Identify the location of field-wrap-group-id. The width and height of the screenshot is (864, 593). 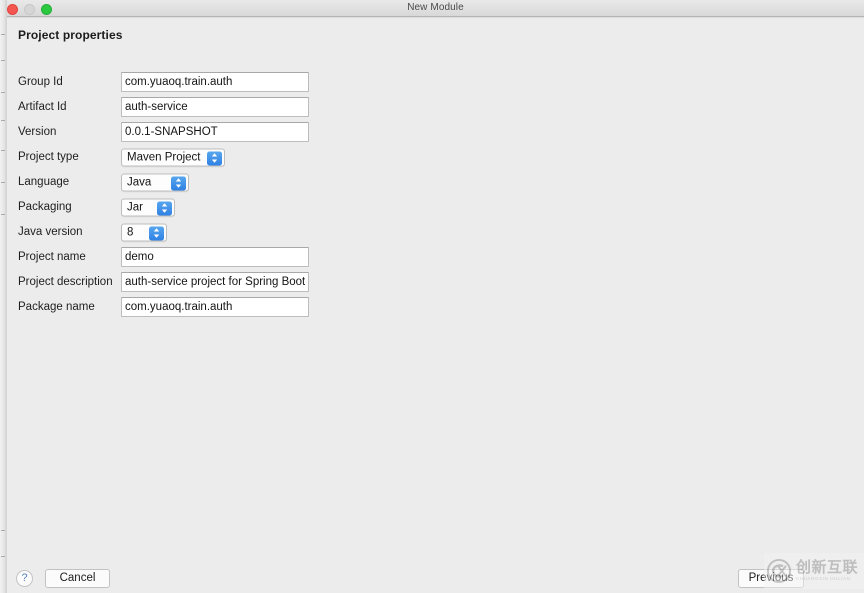
(215, 81).